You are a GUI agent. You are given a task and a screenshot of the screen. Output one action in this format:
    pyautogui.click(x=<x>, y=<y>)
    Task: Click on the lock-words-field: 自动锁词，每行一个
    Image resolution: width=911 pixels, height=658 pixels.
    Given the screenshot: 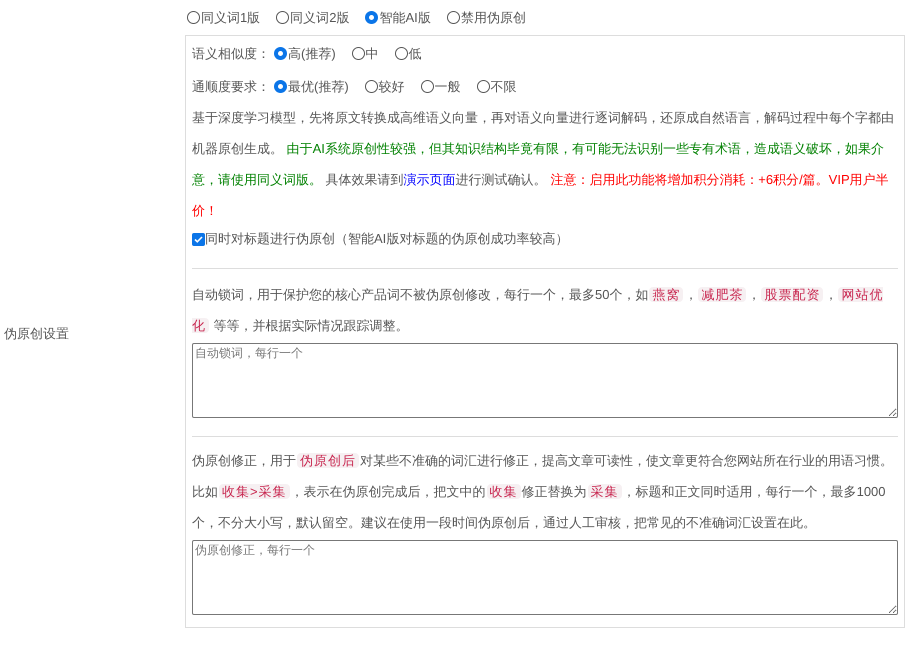 What is the action you would take?
    pyautogui.click(x=545, y=380)
    